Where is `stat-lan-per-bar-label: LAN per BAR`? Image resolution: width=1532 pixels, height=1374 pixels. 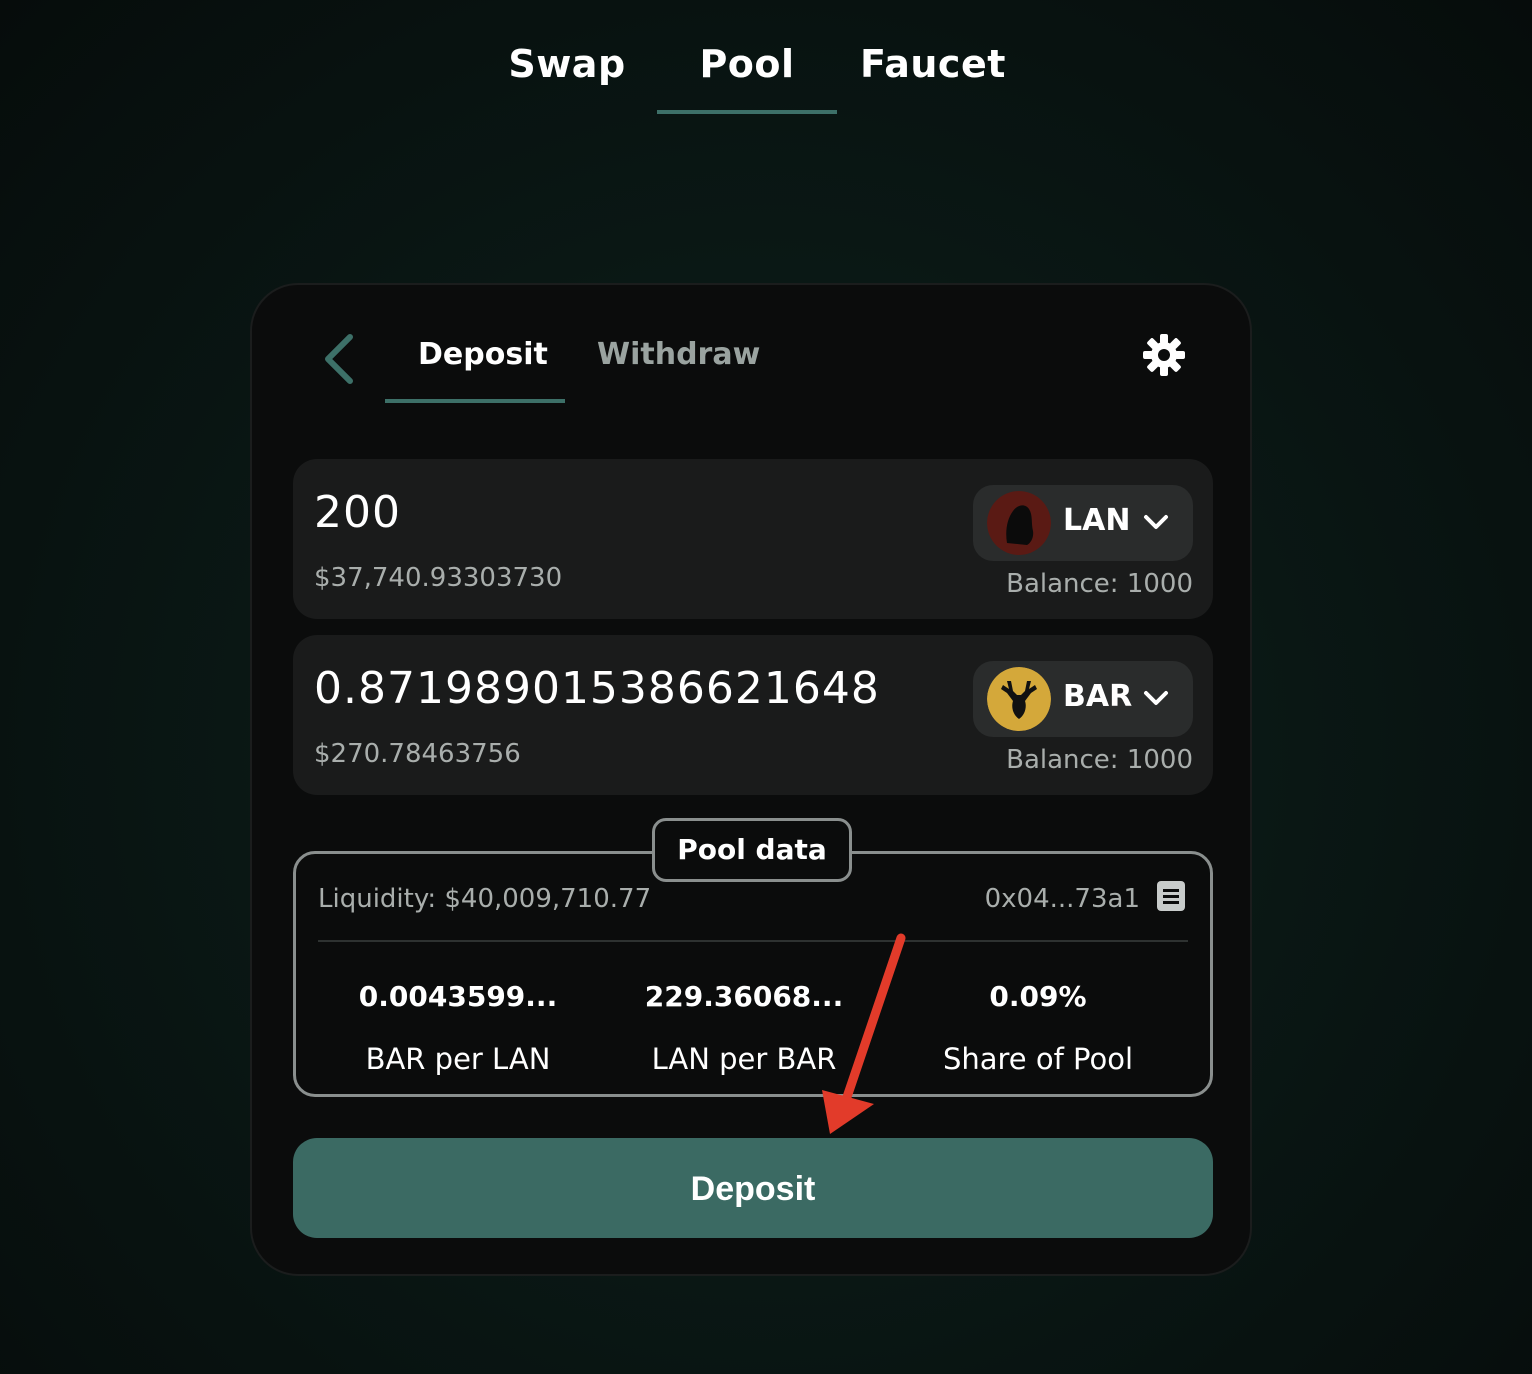
stat-lan-per-bar-label: LAN per BAR is located at coordinates (744, 1059).